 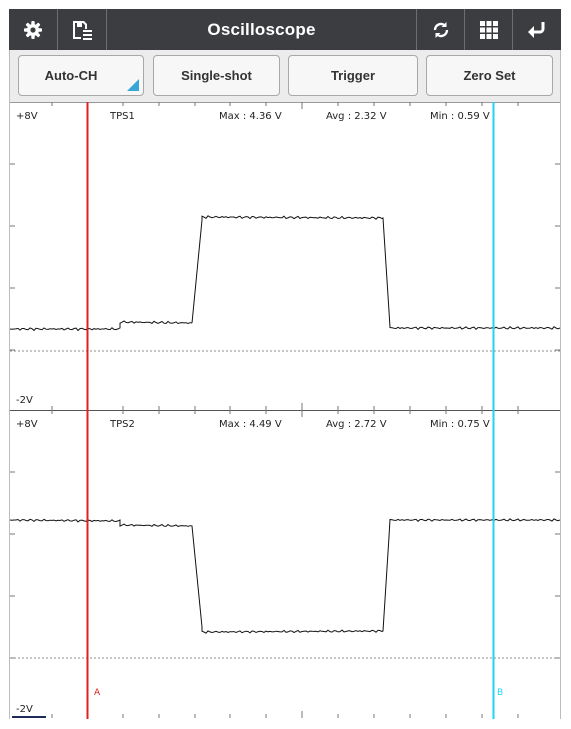 What do you see at coordinates (250, 424) in the screenshot?
I see `ch2-max: Max : 4.49 V` at bounding box center [250, 424].